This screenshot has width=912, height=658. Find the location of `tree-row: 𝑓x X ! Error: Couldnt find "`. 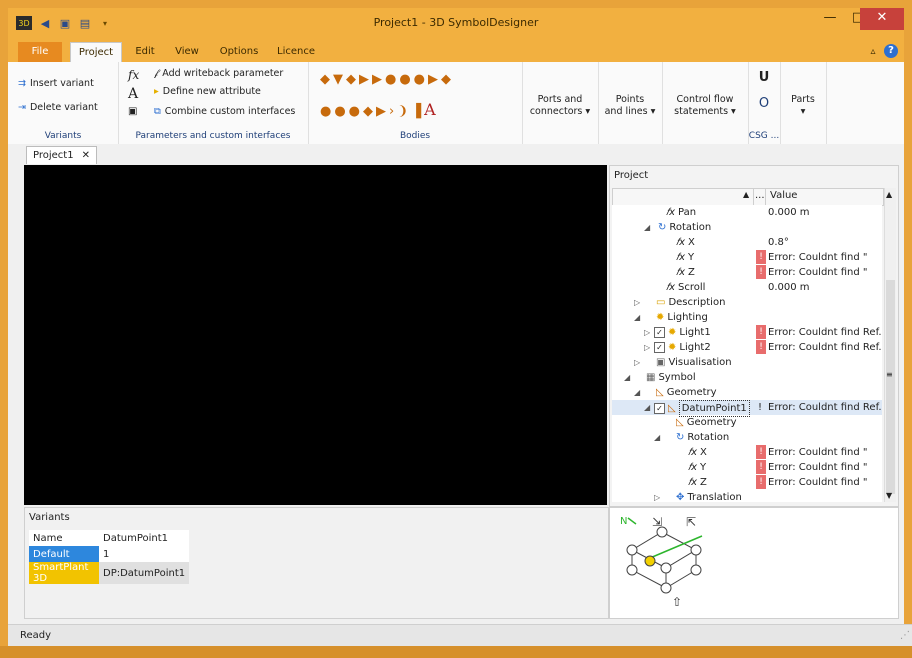

tree-row: 𝑓x X ! Error: Couldnt find " is located at coordinates (747, 452).